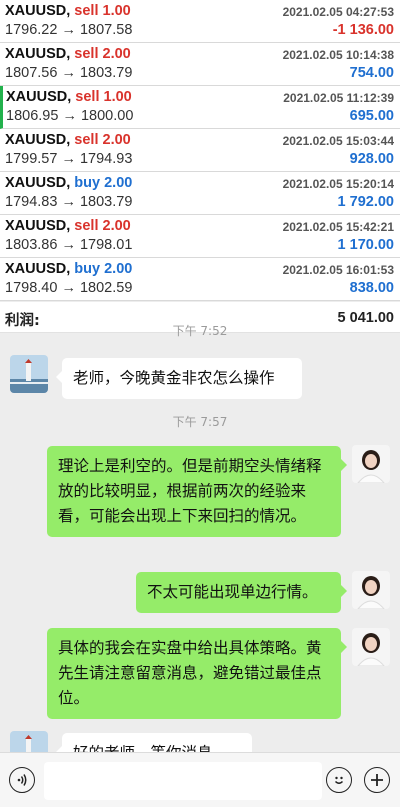 Image resolution: width=400 pixels, height=807 pixels. Describe the element at coordinates (183, 781) in the screenshot. I see `message-input` at that location.